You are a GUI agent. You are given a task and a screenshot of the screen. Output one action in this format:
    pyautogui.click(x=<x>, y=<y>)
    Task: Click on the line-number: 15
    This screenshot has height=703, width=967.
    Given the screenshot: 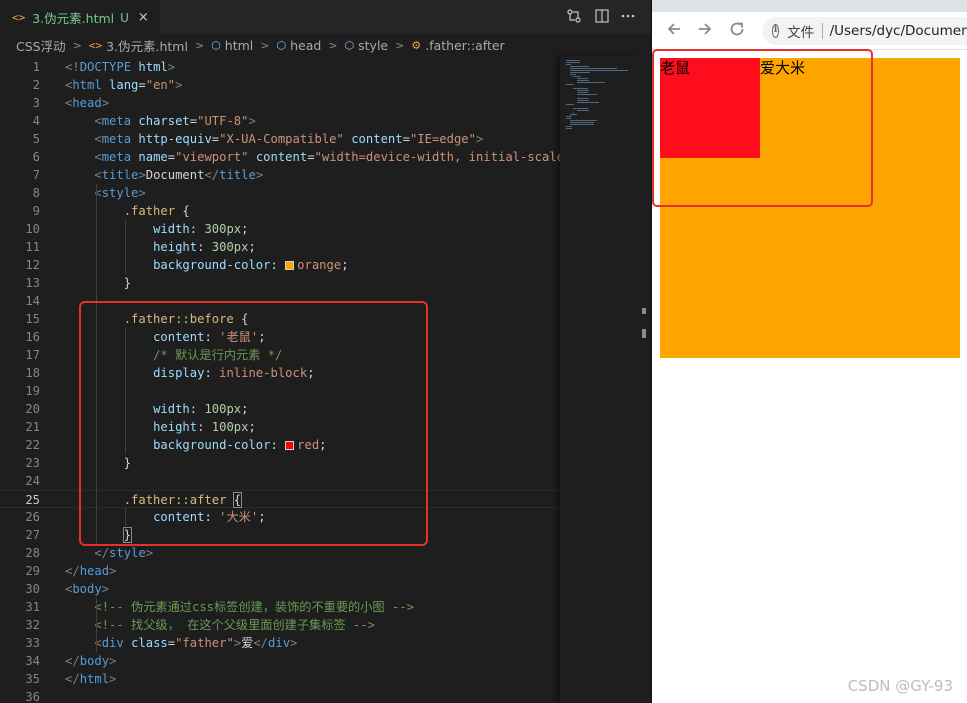 What is the action you would take?
    pyautogui.click(x=32, y=319)
    